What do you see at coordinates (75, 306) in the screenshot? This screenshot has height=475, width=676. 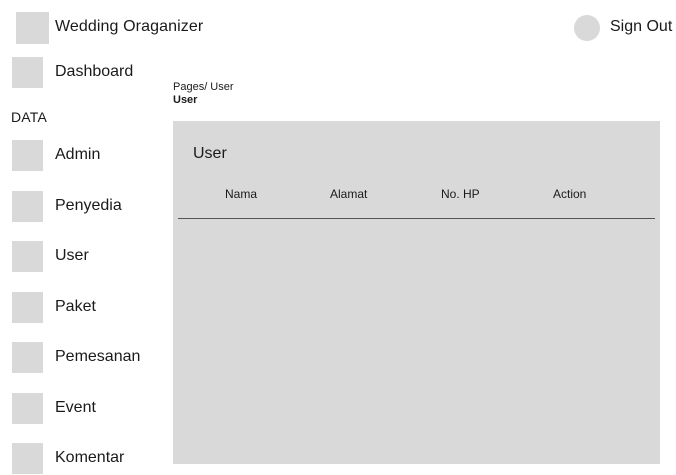 I see `sidebar-item-label: Paket` at bounding box center [75, 306].